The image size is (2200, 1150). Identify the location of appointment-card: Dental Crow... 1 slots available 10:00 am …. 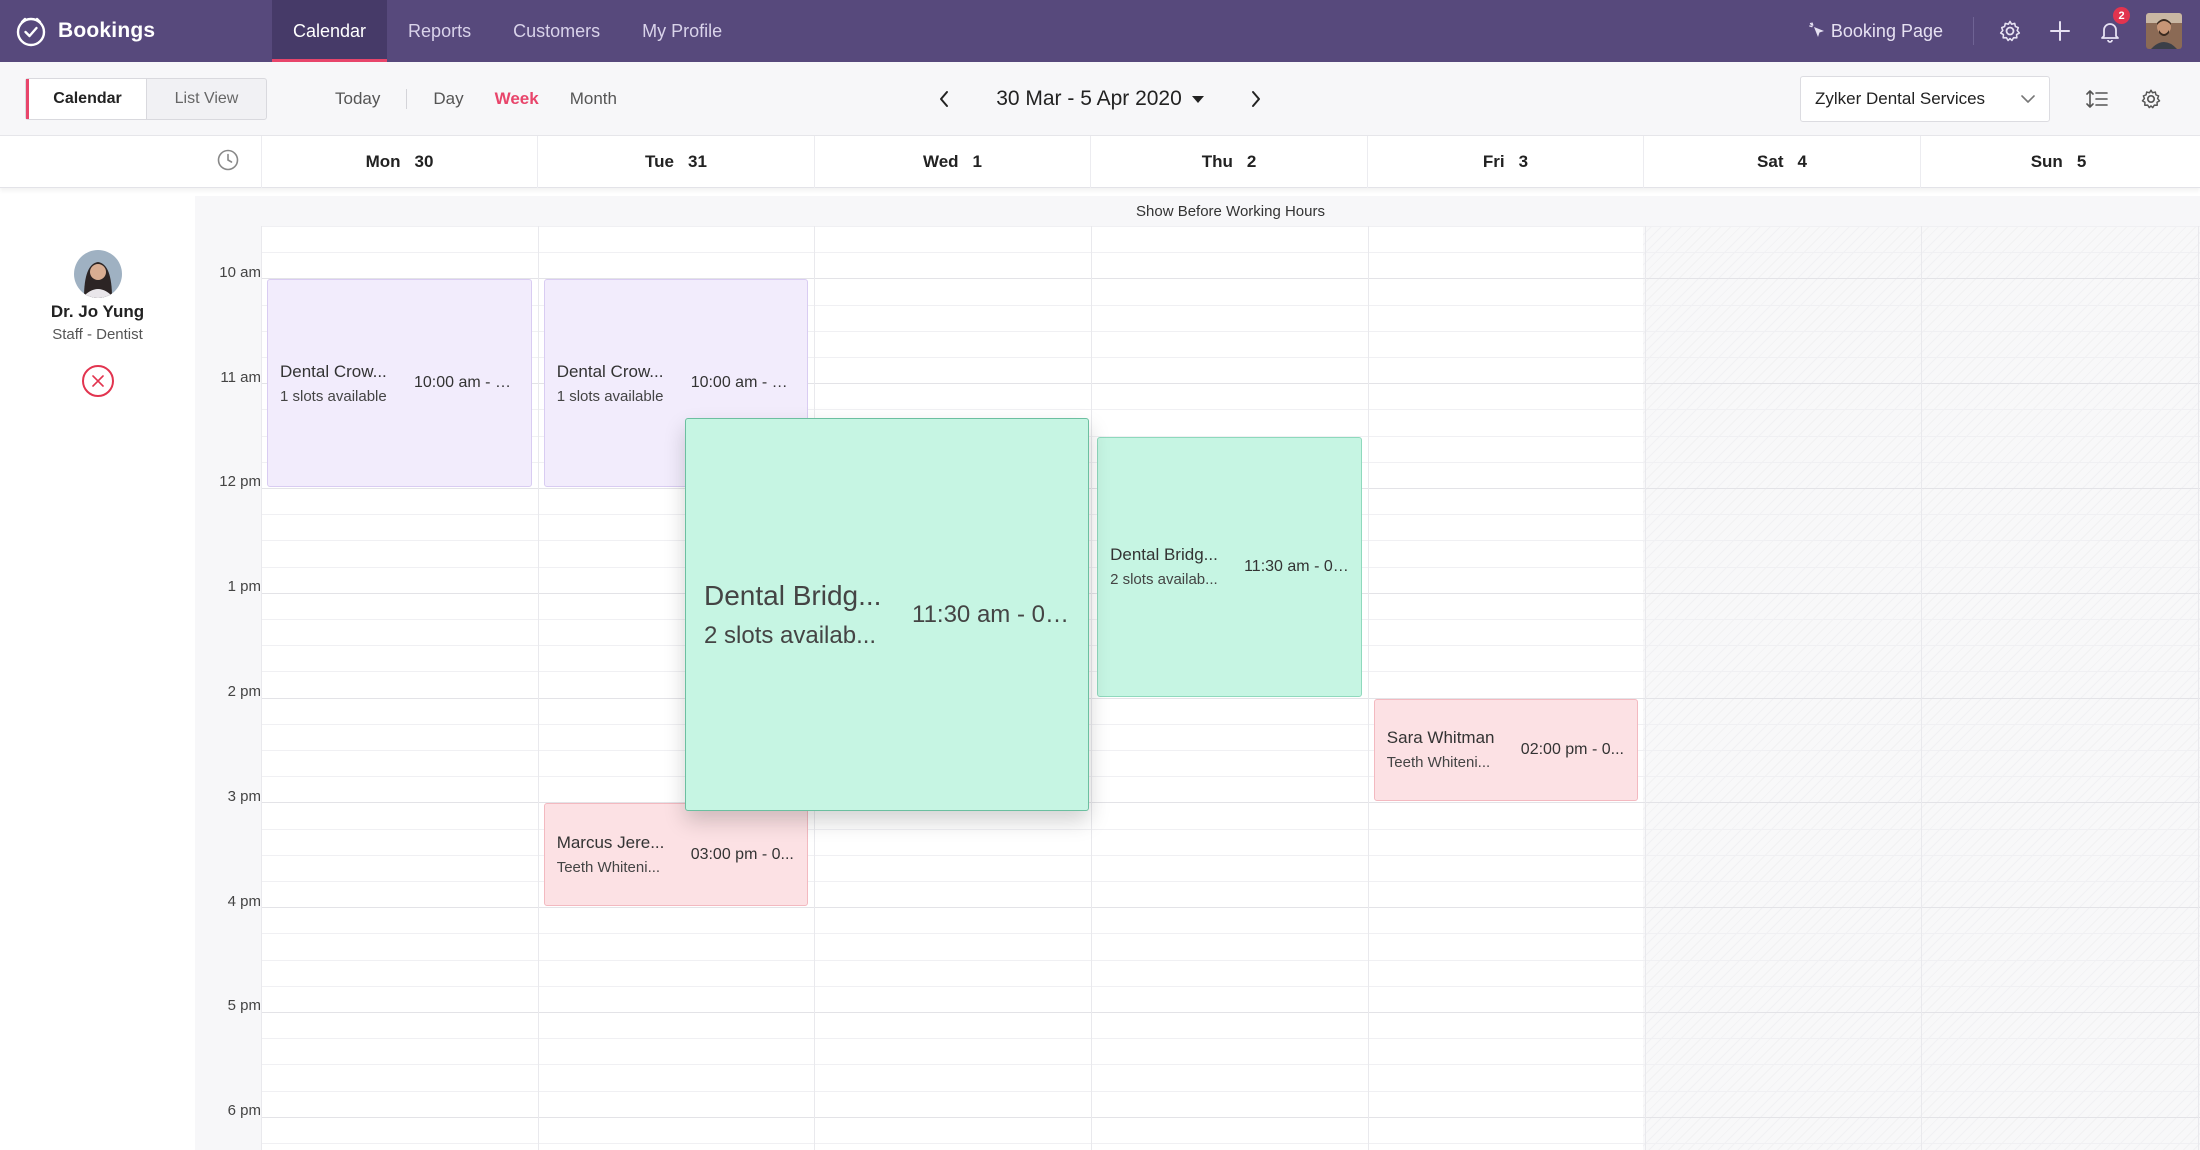
(399, 383).